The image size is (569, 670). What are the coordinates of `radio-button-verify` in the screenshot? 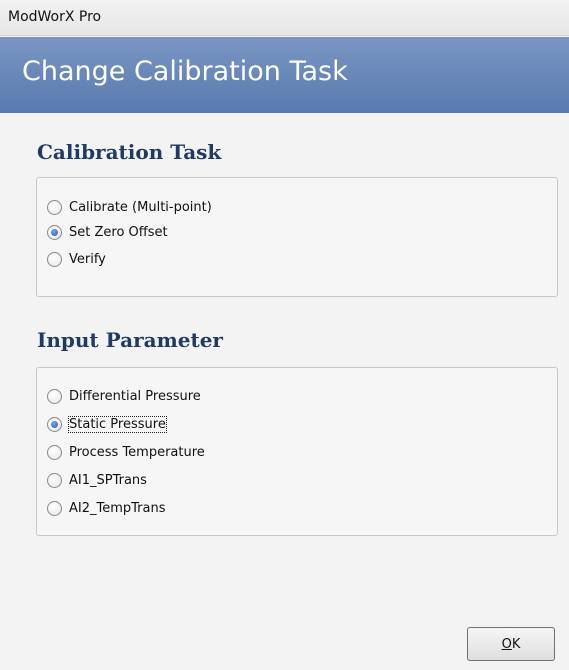 It's located at (54, 259).